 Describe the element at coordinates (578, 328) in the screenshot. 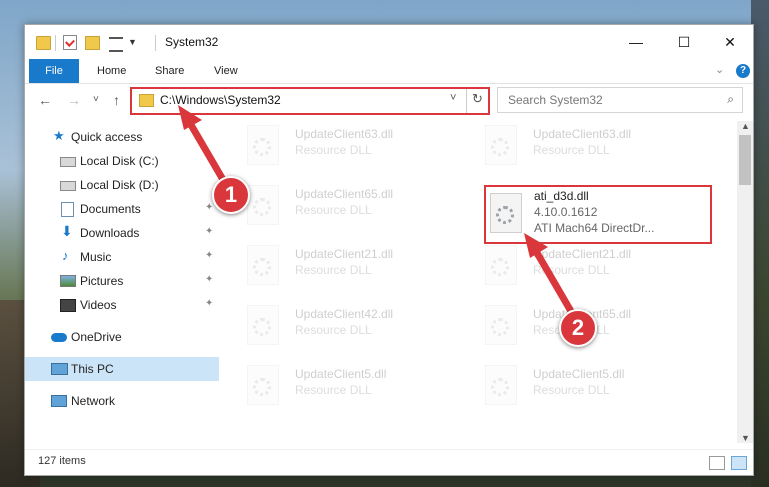

I see `callout-step-two: 2` at that location.